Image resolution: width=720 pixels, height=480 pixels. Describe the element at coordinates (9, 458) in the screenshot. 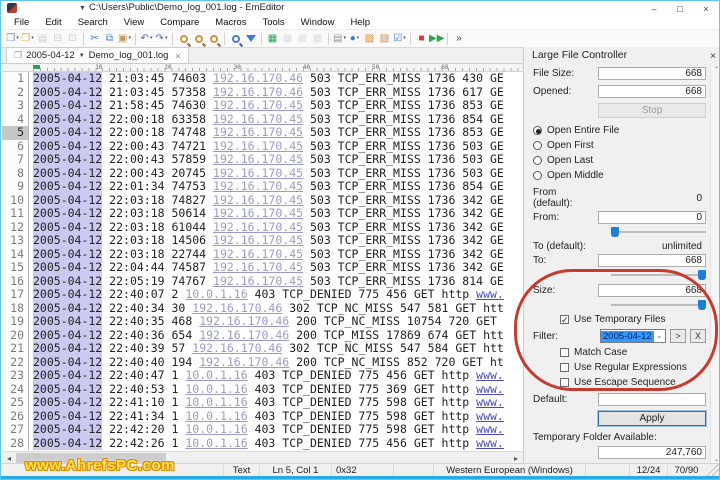

I see `scroll-left-icon: ◂` at that location.